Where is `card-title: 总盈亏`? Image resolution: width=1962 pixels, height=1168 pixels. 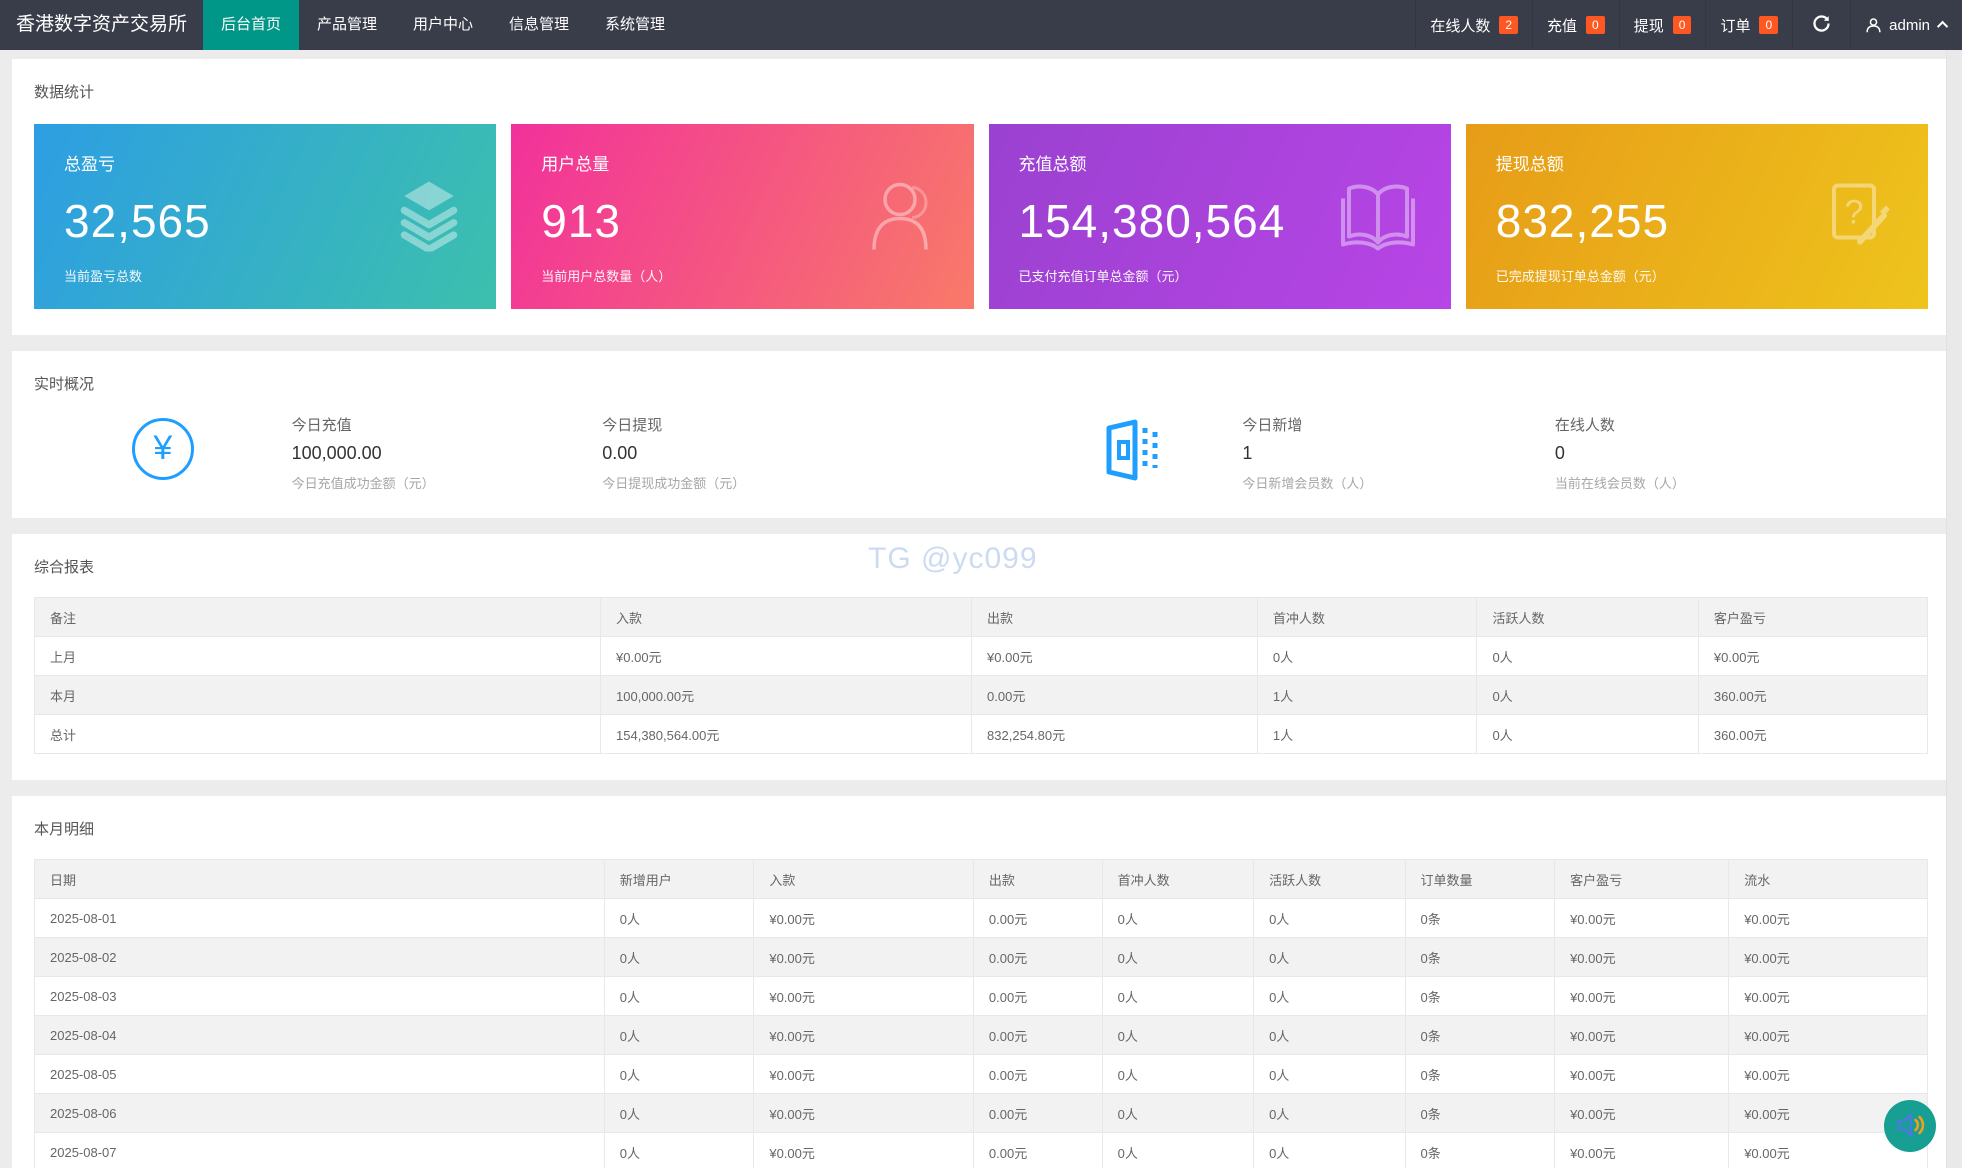 card-title: 总盈亏 is located at coordinates (89, 164).